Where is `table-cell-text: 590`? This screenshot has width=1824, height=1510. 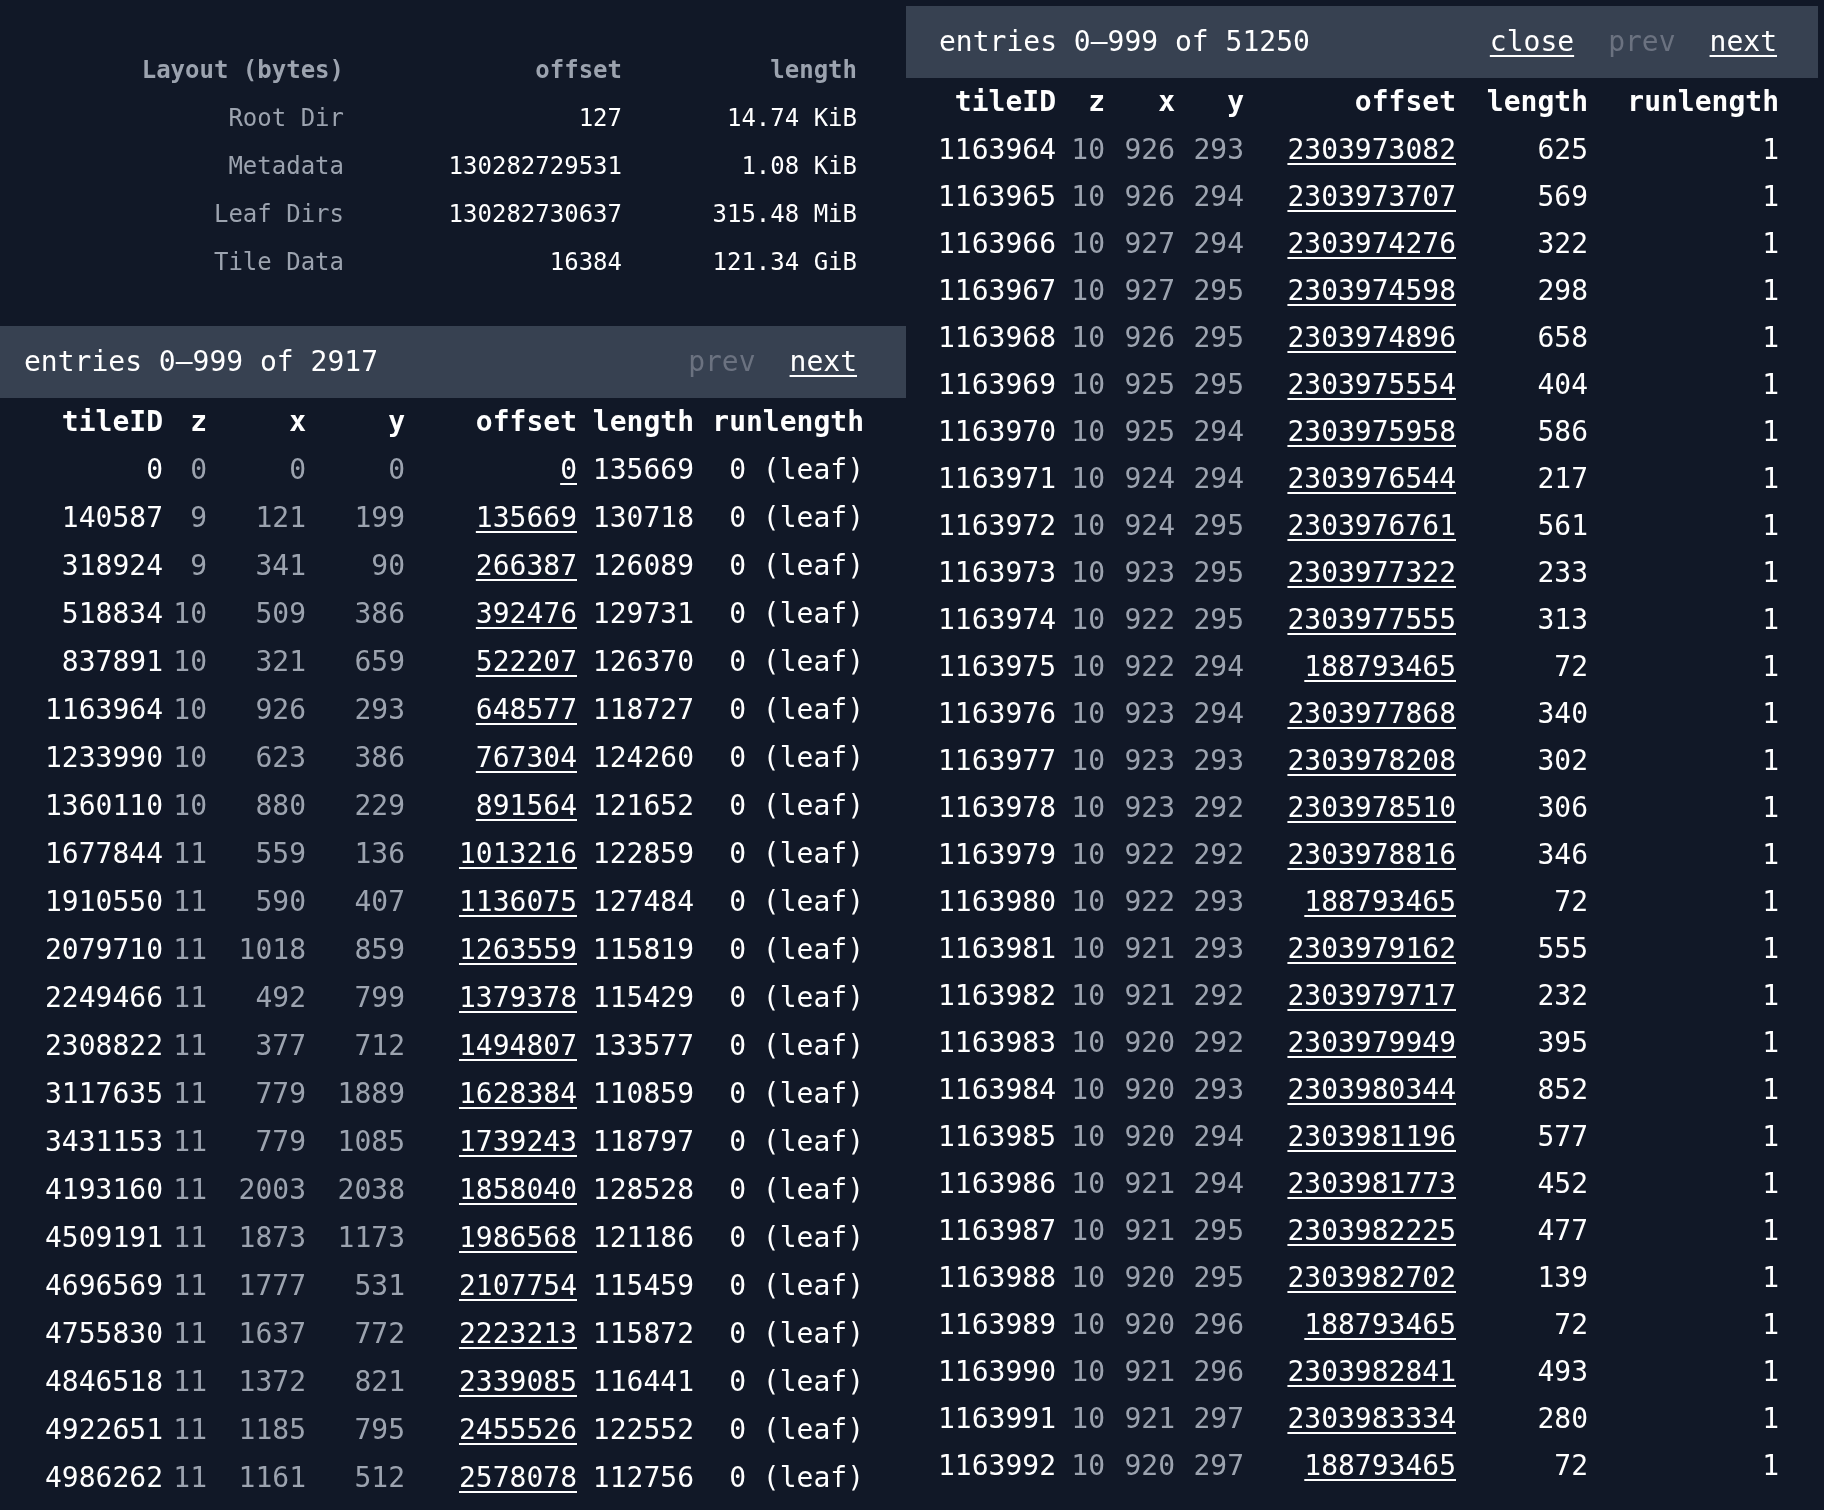
table-cell-text: 590 is located at coordinates (280, 902).